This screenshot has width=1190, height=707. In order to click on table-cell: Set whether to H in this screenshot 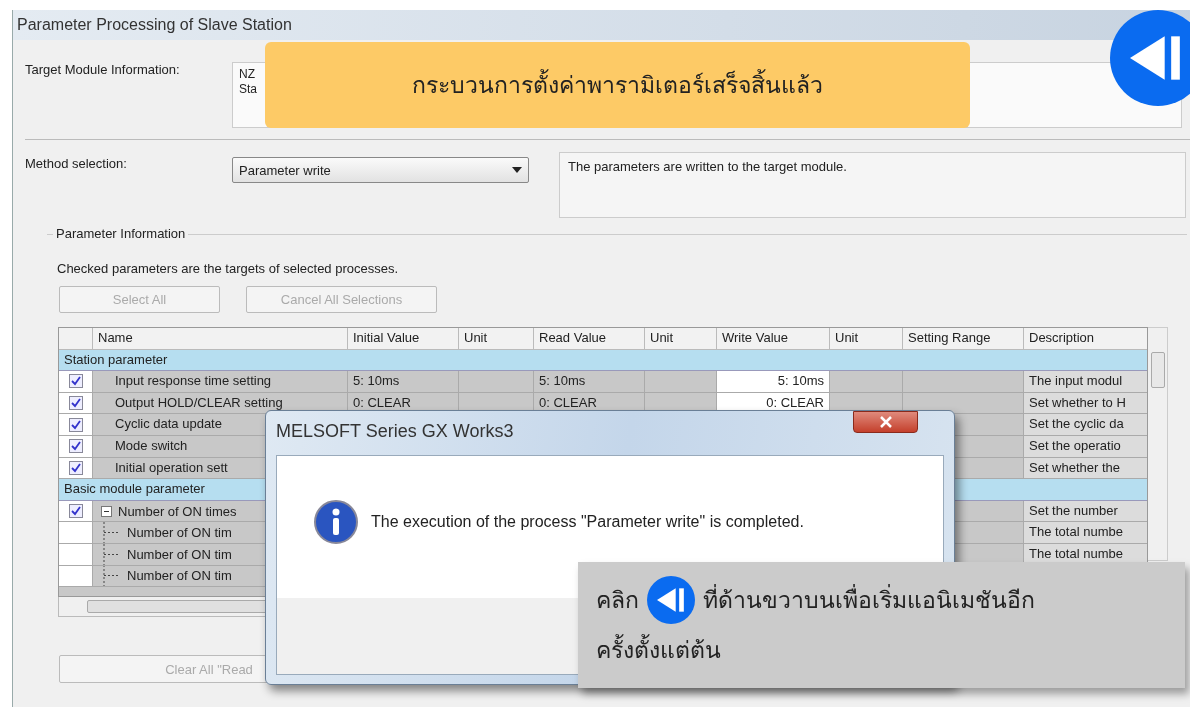, I will do `click(1085, 403)`.